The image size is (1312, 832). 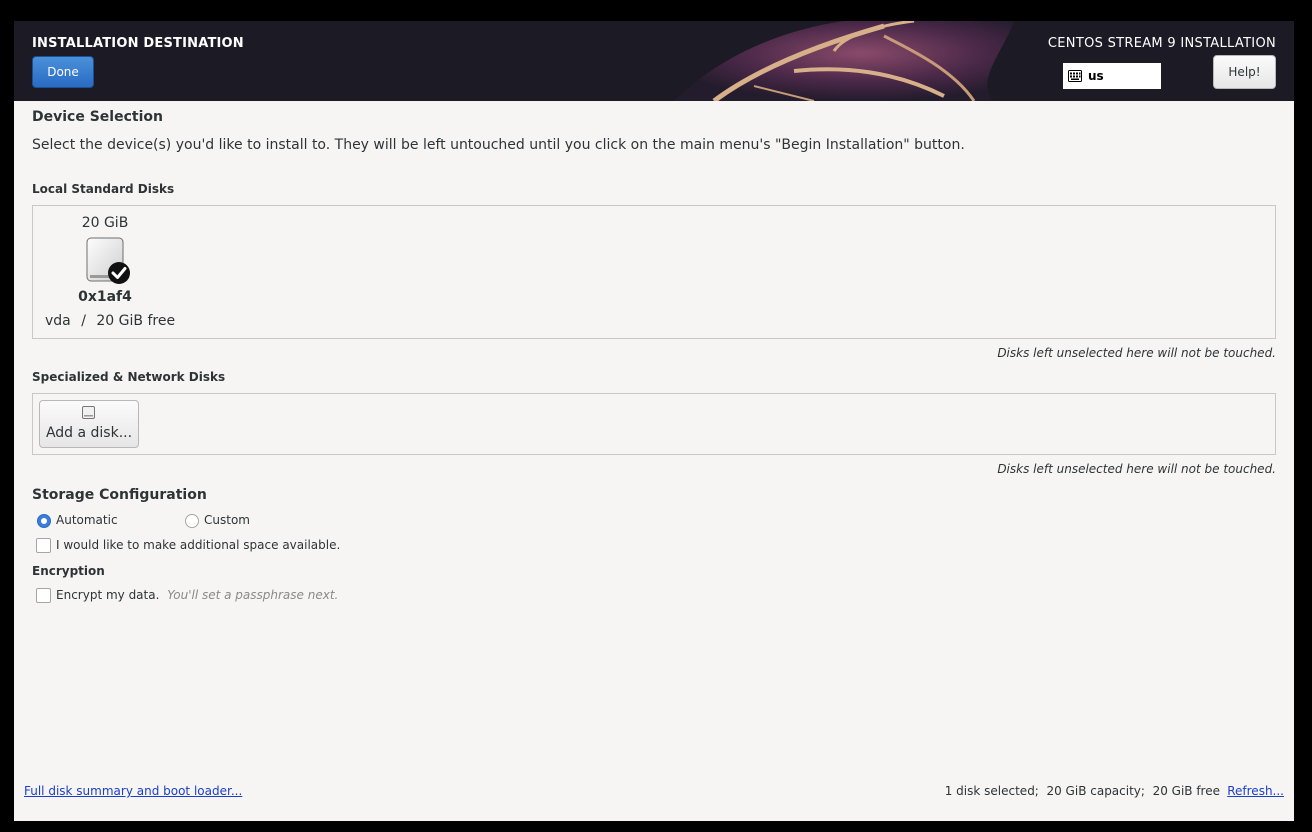 I want to click on disk-description: vda / 20 GiB free, so click(x=110, y=321).